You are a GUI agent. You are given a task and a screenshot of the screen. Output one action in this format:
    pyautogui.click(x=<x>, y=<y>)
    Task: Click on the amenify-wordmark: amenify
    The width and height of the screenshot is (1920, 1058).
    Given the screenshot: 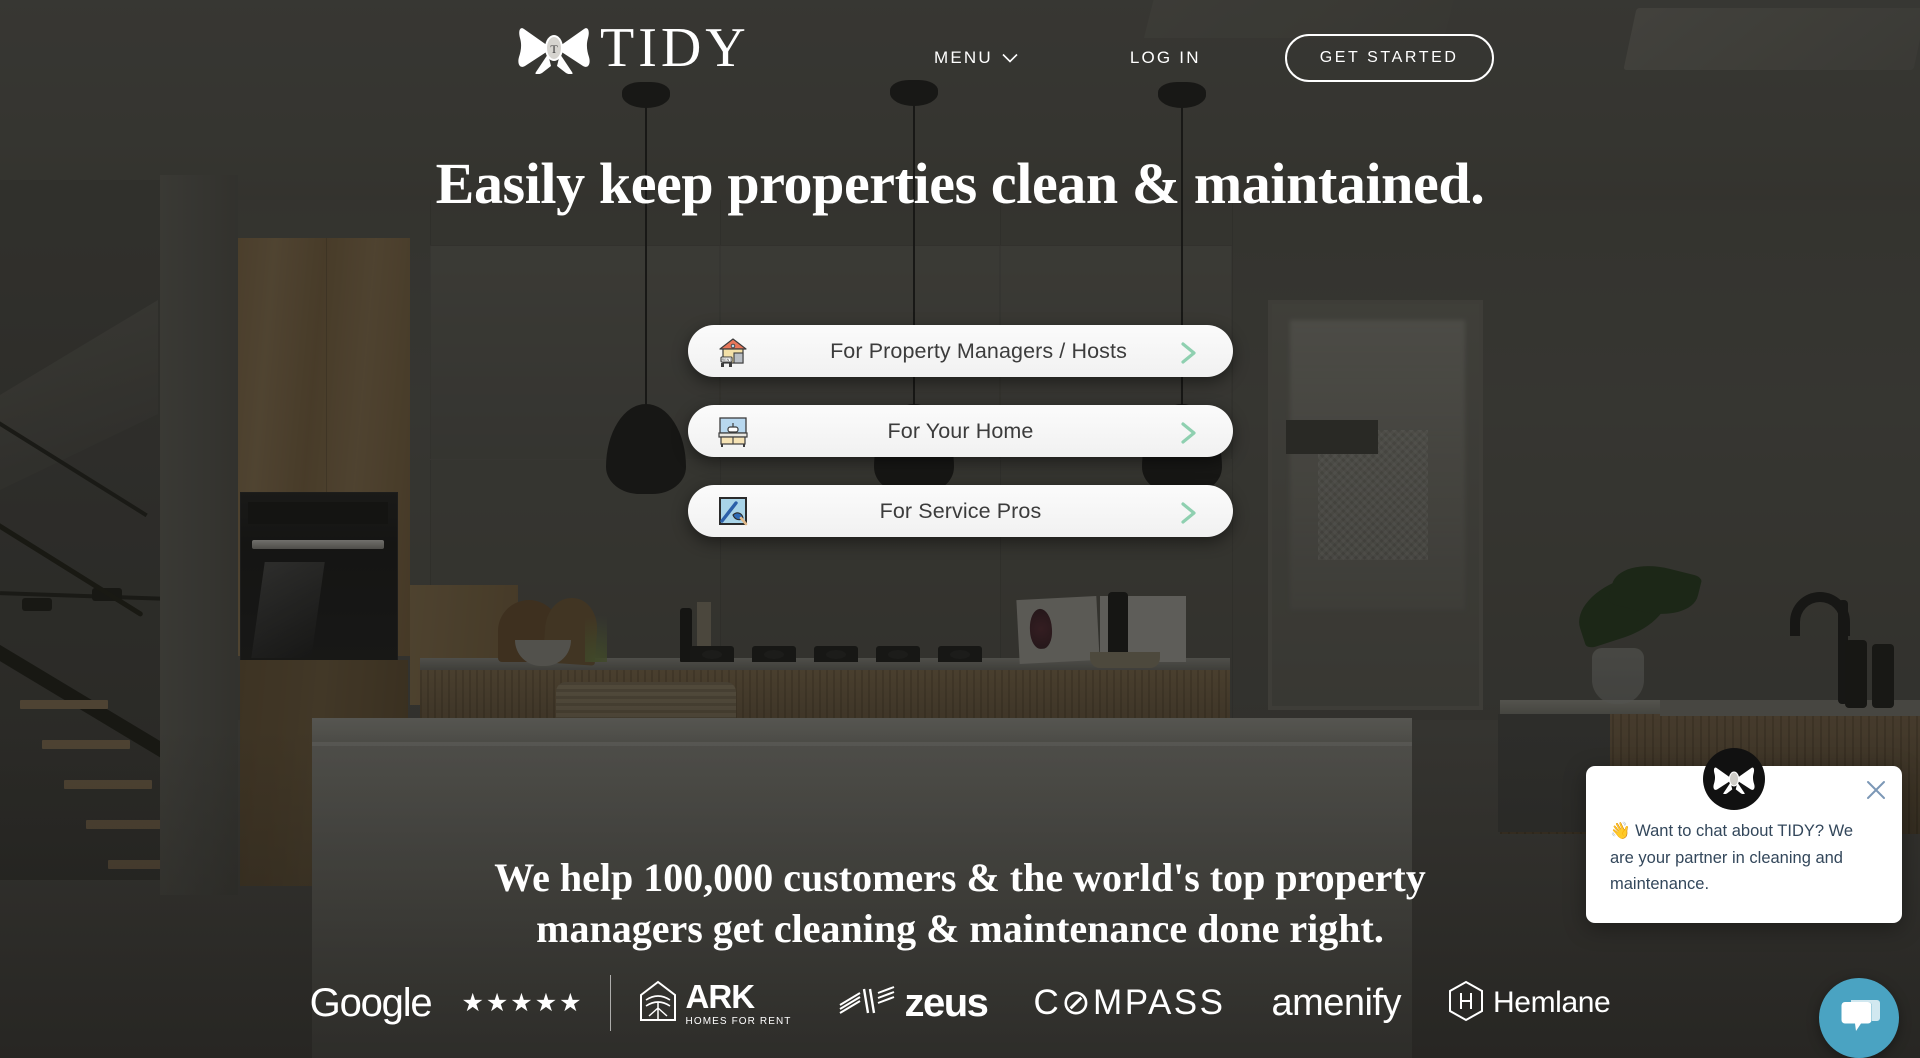 What is the action you would take?
    pyautogui.click(x=1336, y=1002)
    